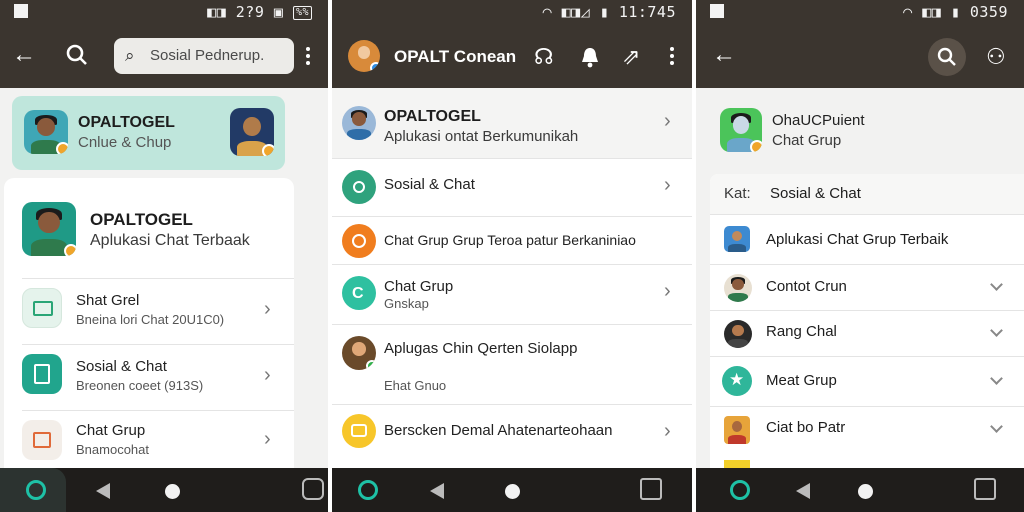 This screenshot has width=1024, height=512. I want to click on settings-icon: ▣, so click(278, 12).